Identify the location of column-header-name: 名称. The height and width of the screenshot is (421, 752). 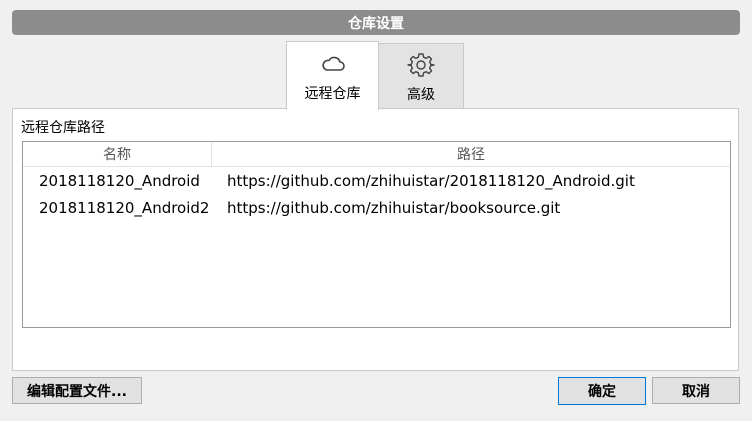
(117, 154).